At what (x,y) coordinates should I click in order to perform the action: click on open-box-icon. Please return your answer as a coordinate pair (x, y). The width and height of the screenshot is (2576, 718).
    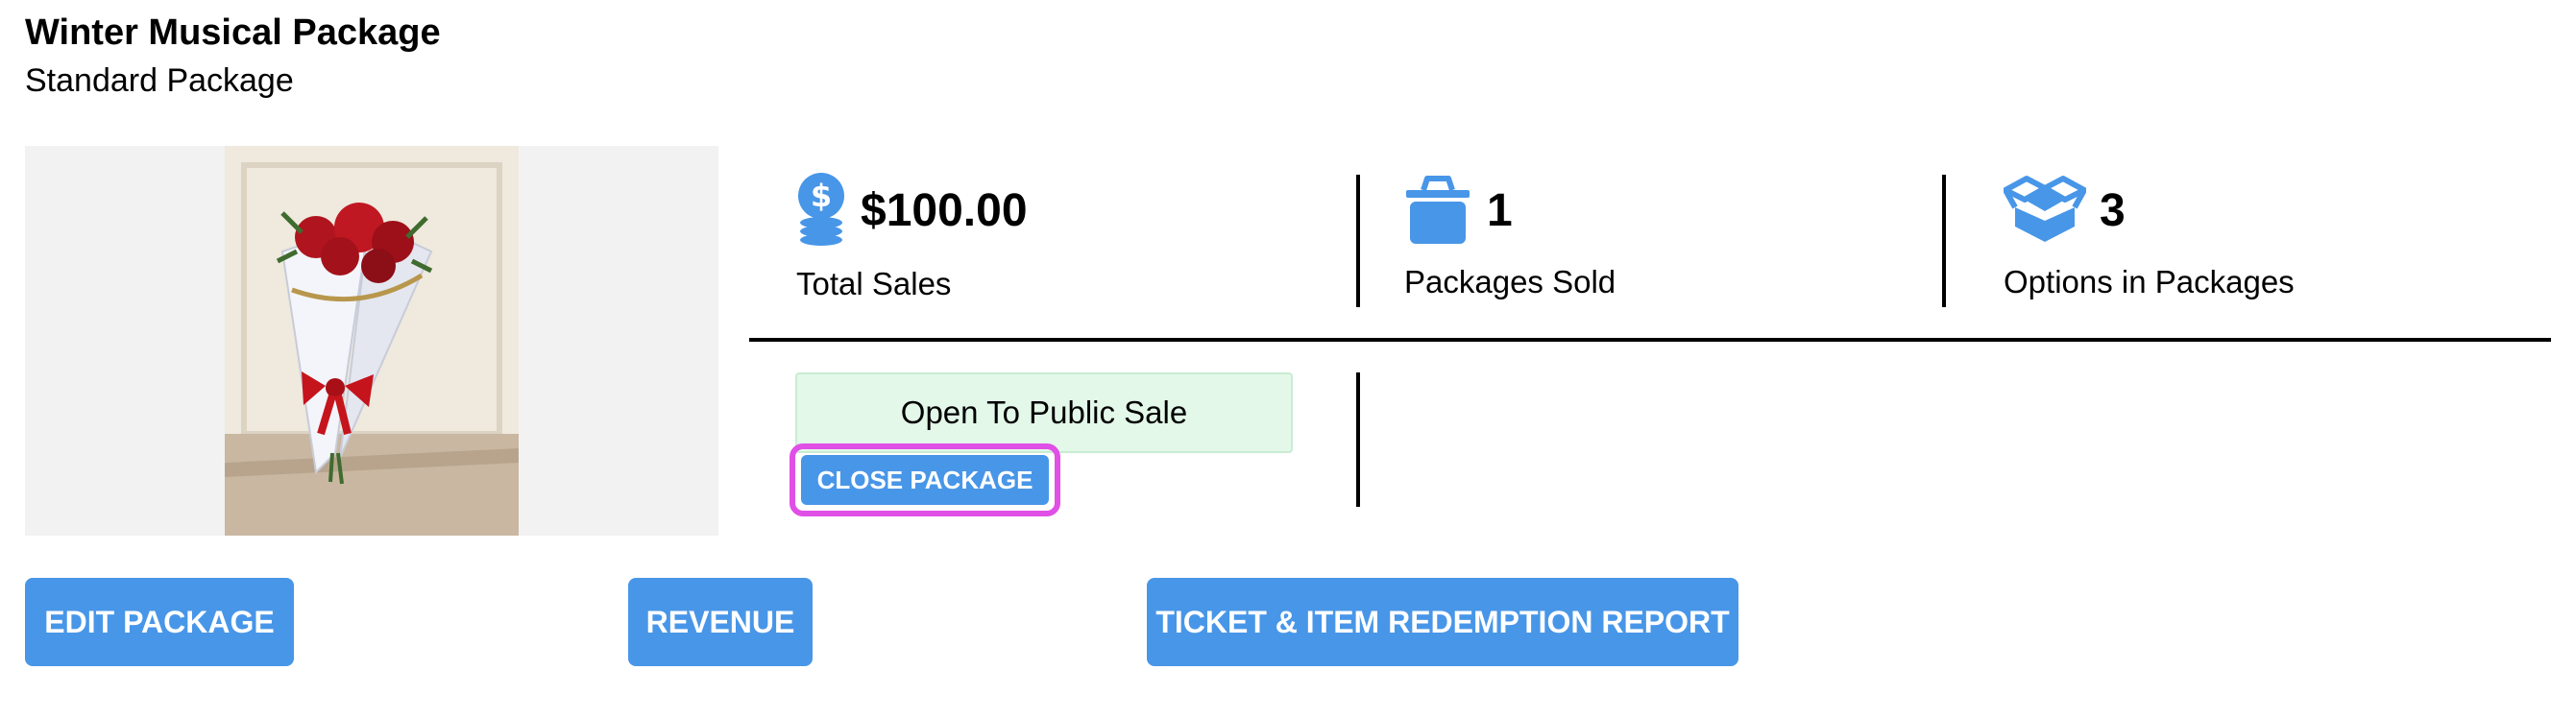
    Looking at the image, I should click on (2045, 209).